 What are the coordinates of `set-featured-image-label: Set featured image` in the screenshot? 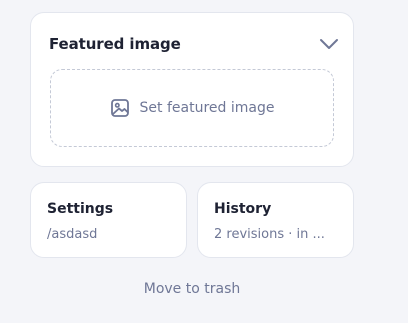 It's located at (207, 108).